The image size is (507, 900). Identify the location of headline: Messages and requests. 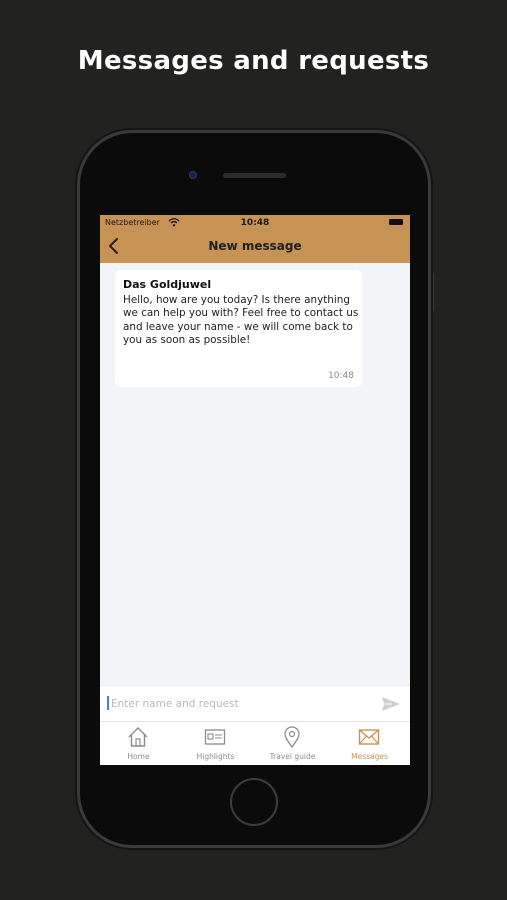
(253, 61).